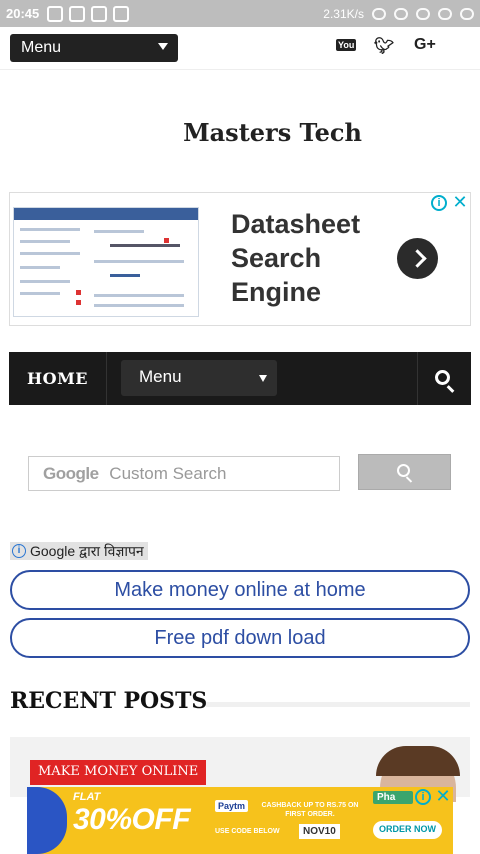  I want to click on android-icon, so click(121, 13).